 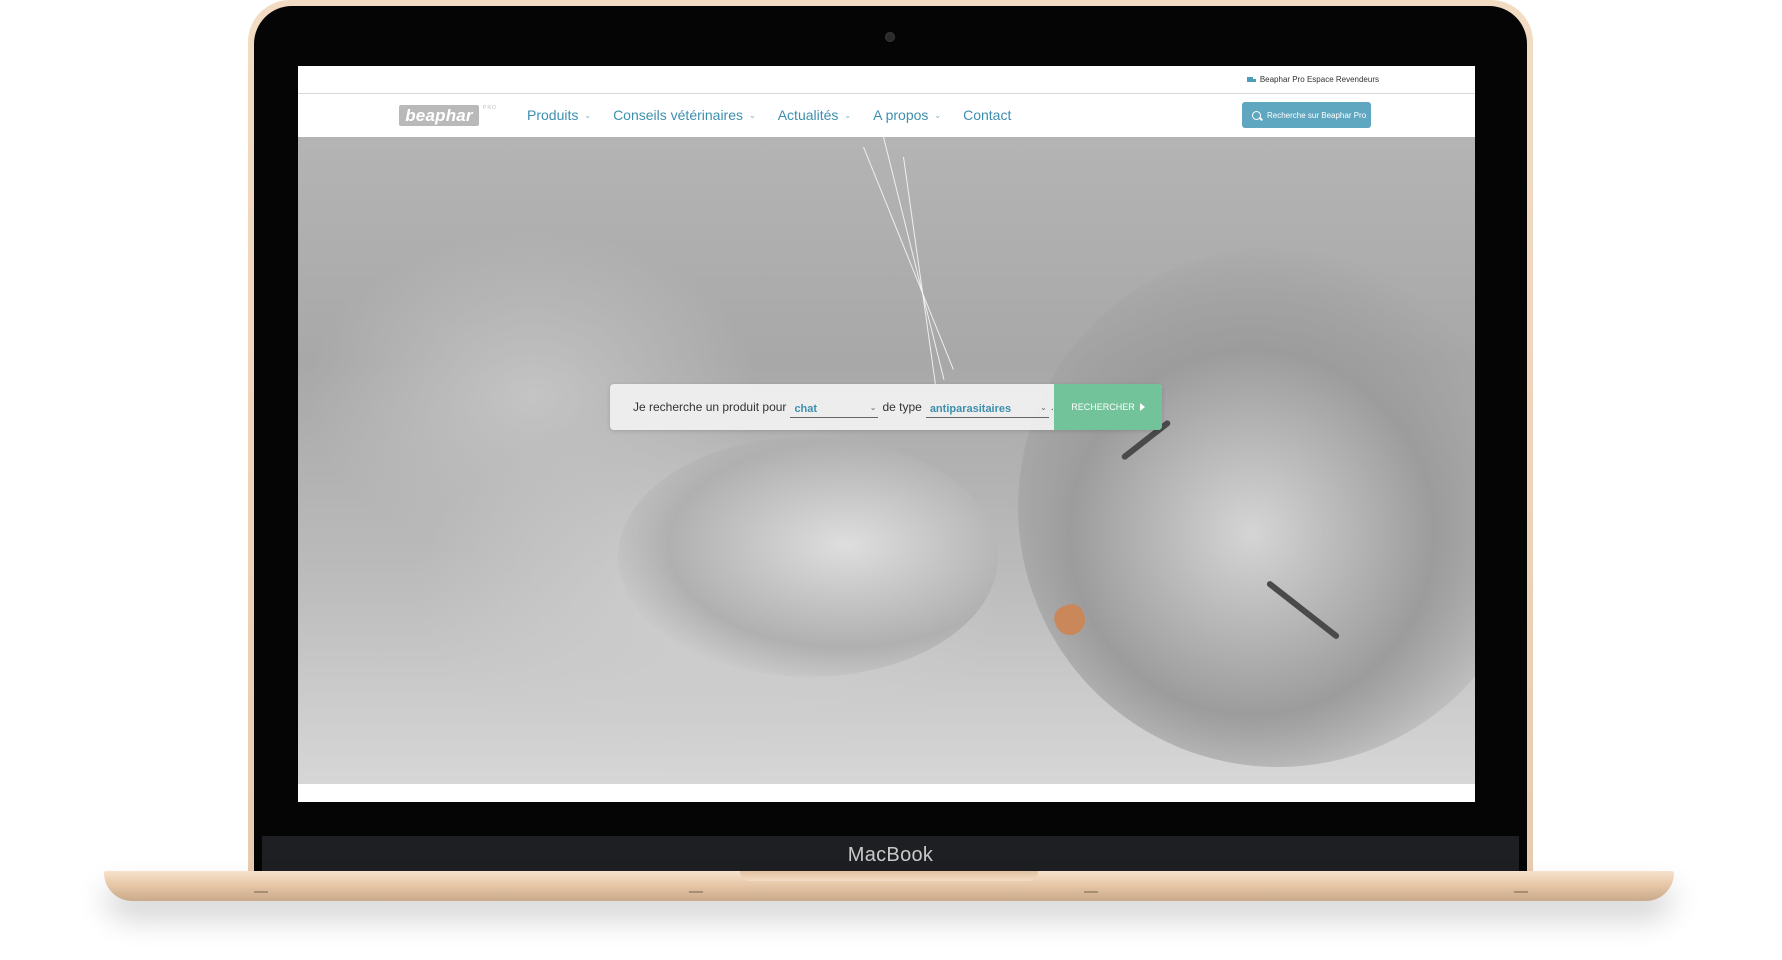 What do you see at coordinates (808, 557) in the screenshot?
I see `hero-cat-paw` at bounding box center [808, 557].